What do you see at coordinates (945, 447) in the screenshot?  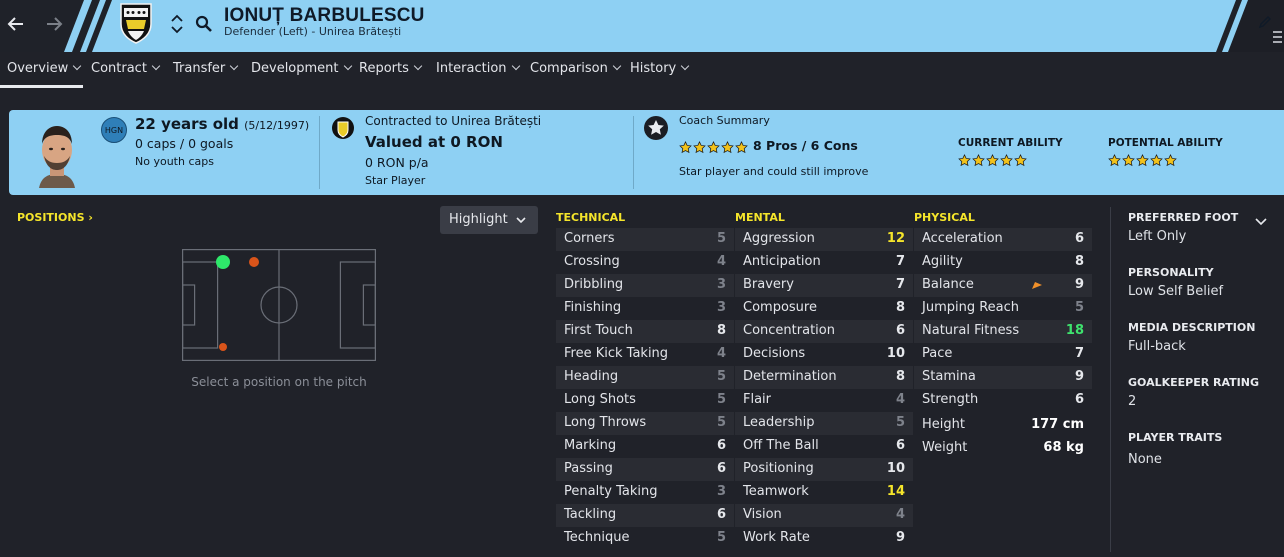 I see `weight-label: Weight` at bounding box center [945, 447].